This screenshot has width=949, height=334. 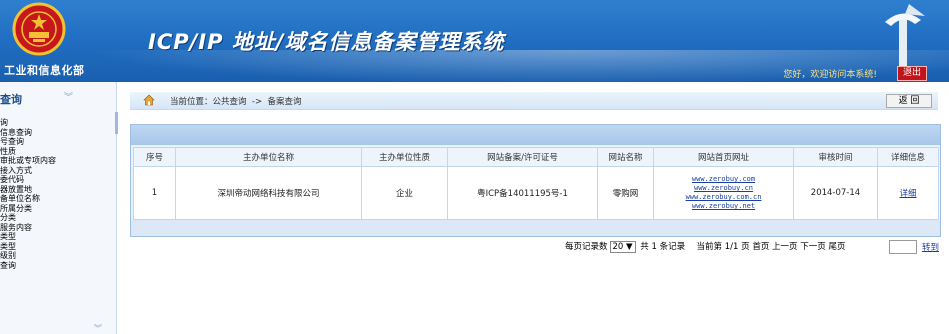 I want to click on column-header: 审核时间, so click(x=835, y=157).